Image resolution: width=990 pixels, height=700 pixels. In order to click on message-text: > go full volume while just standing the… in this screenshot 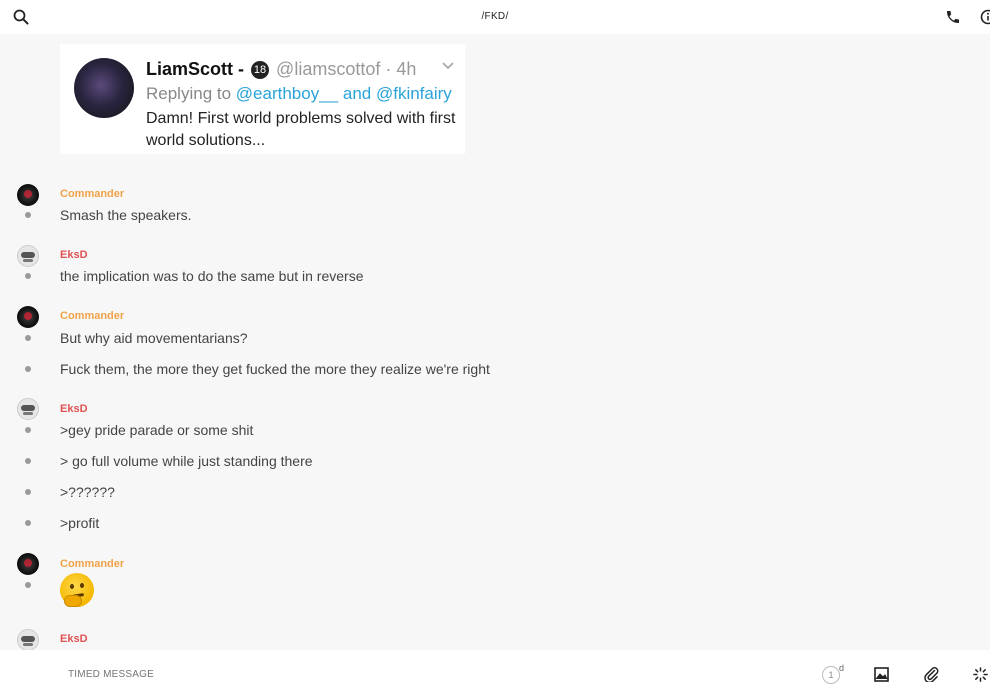, I will do `click(186, 461)`.